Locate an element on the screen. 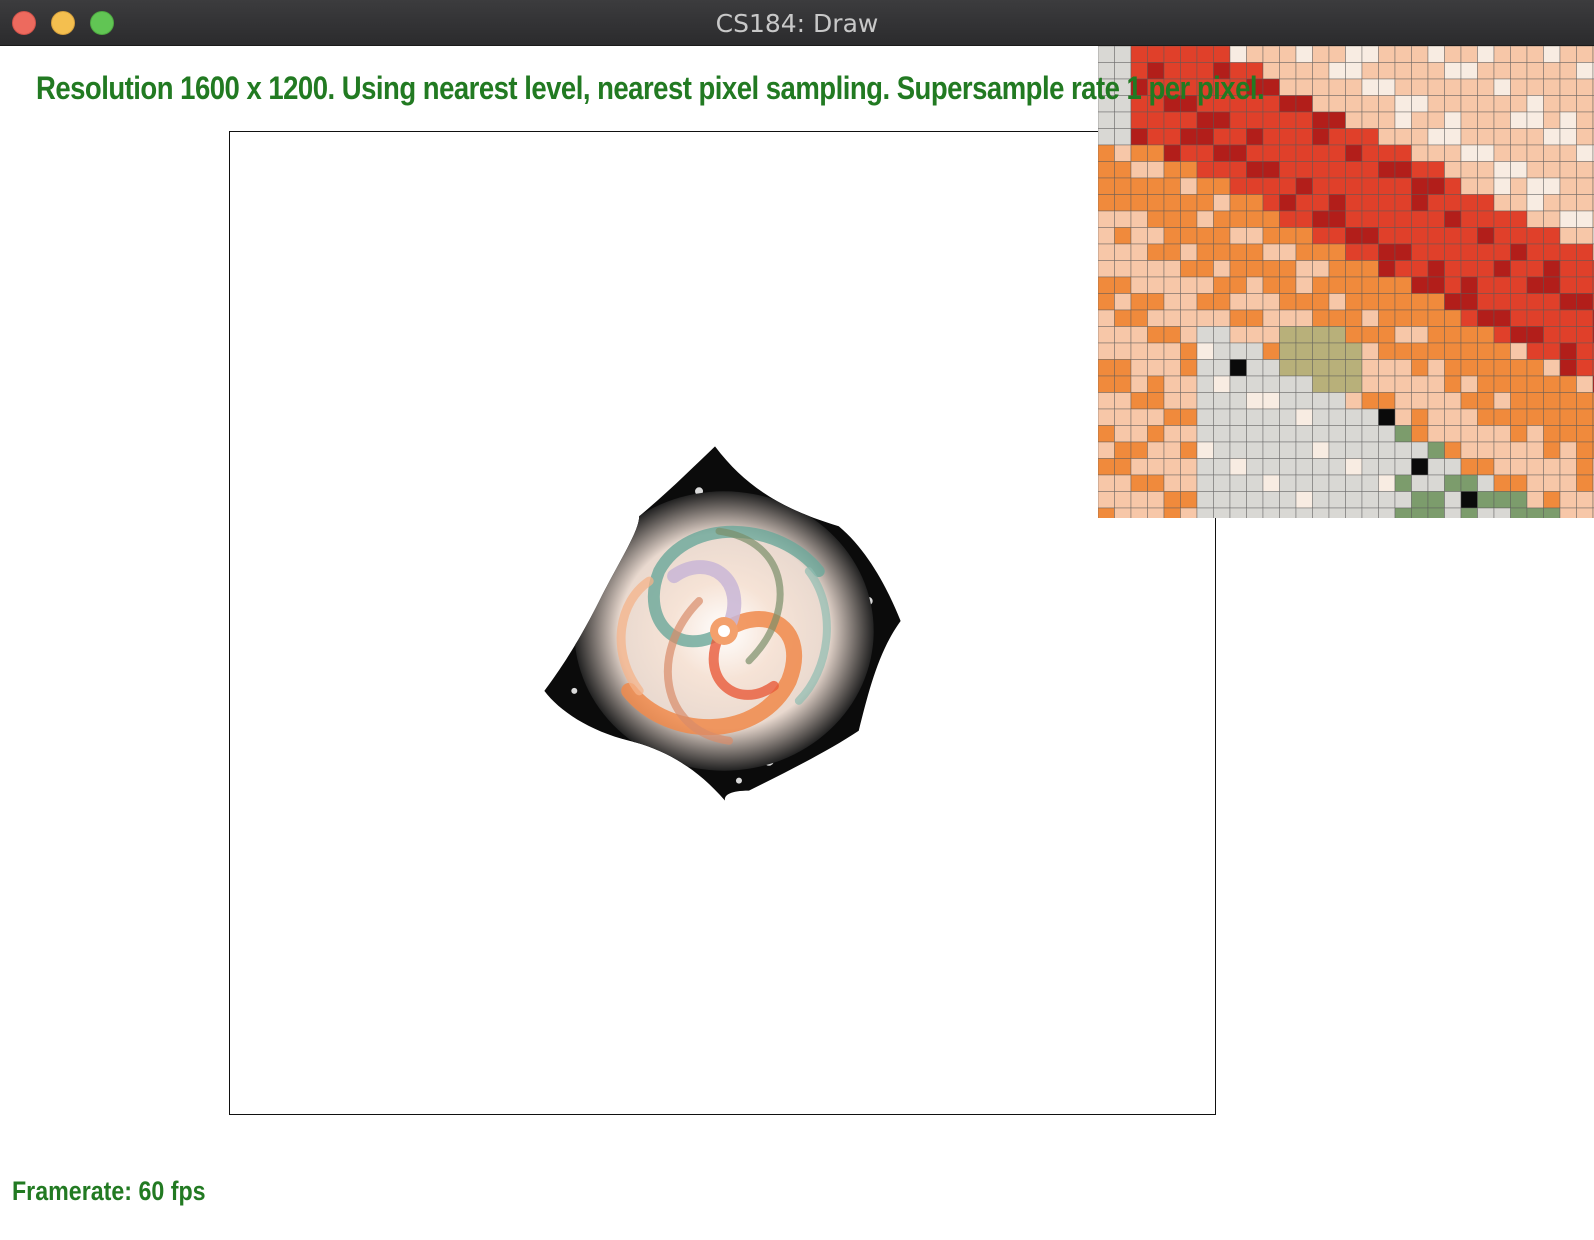 Image resolution: width=1594 pixels, height=1240 pixels. title-bar: CS184: Draw is located at coordinates (797, 23).